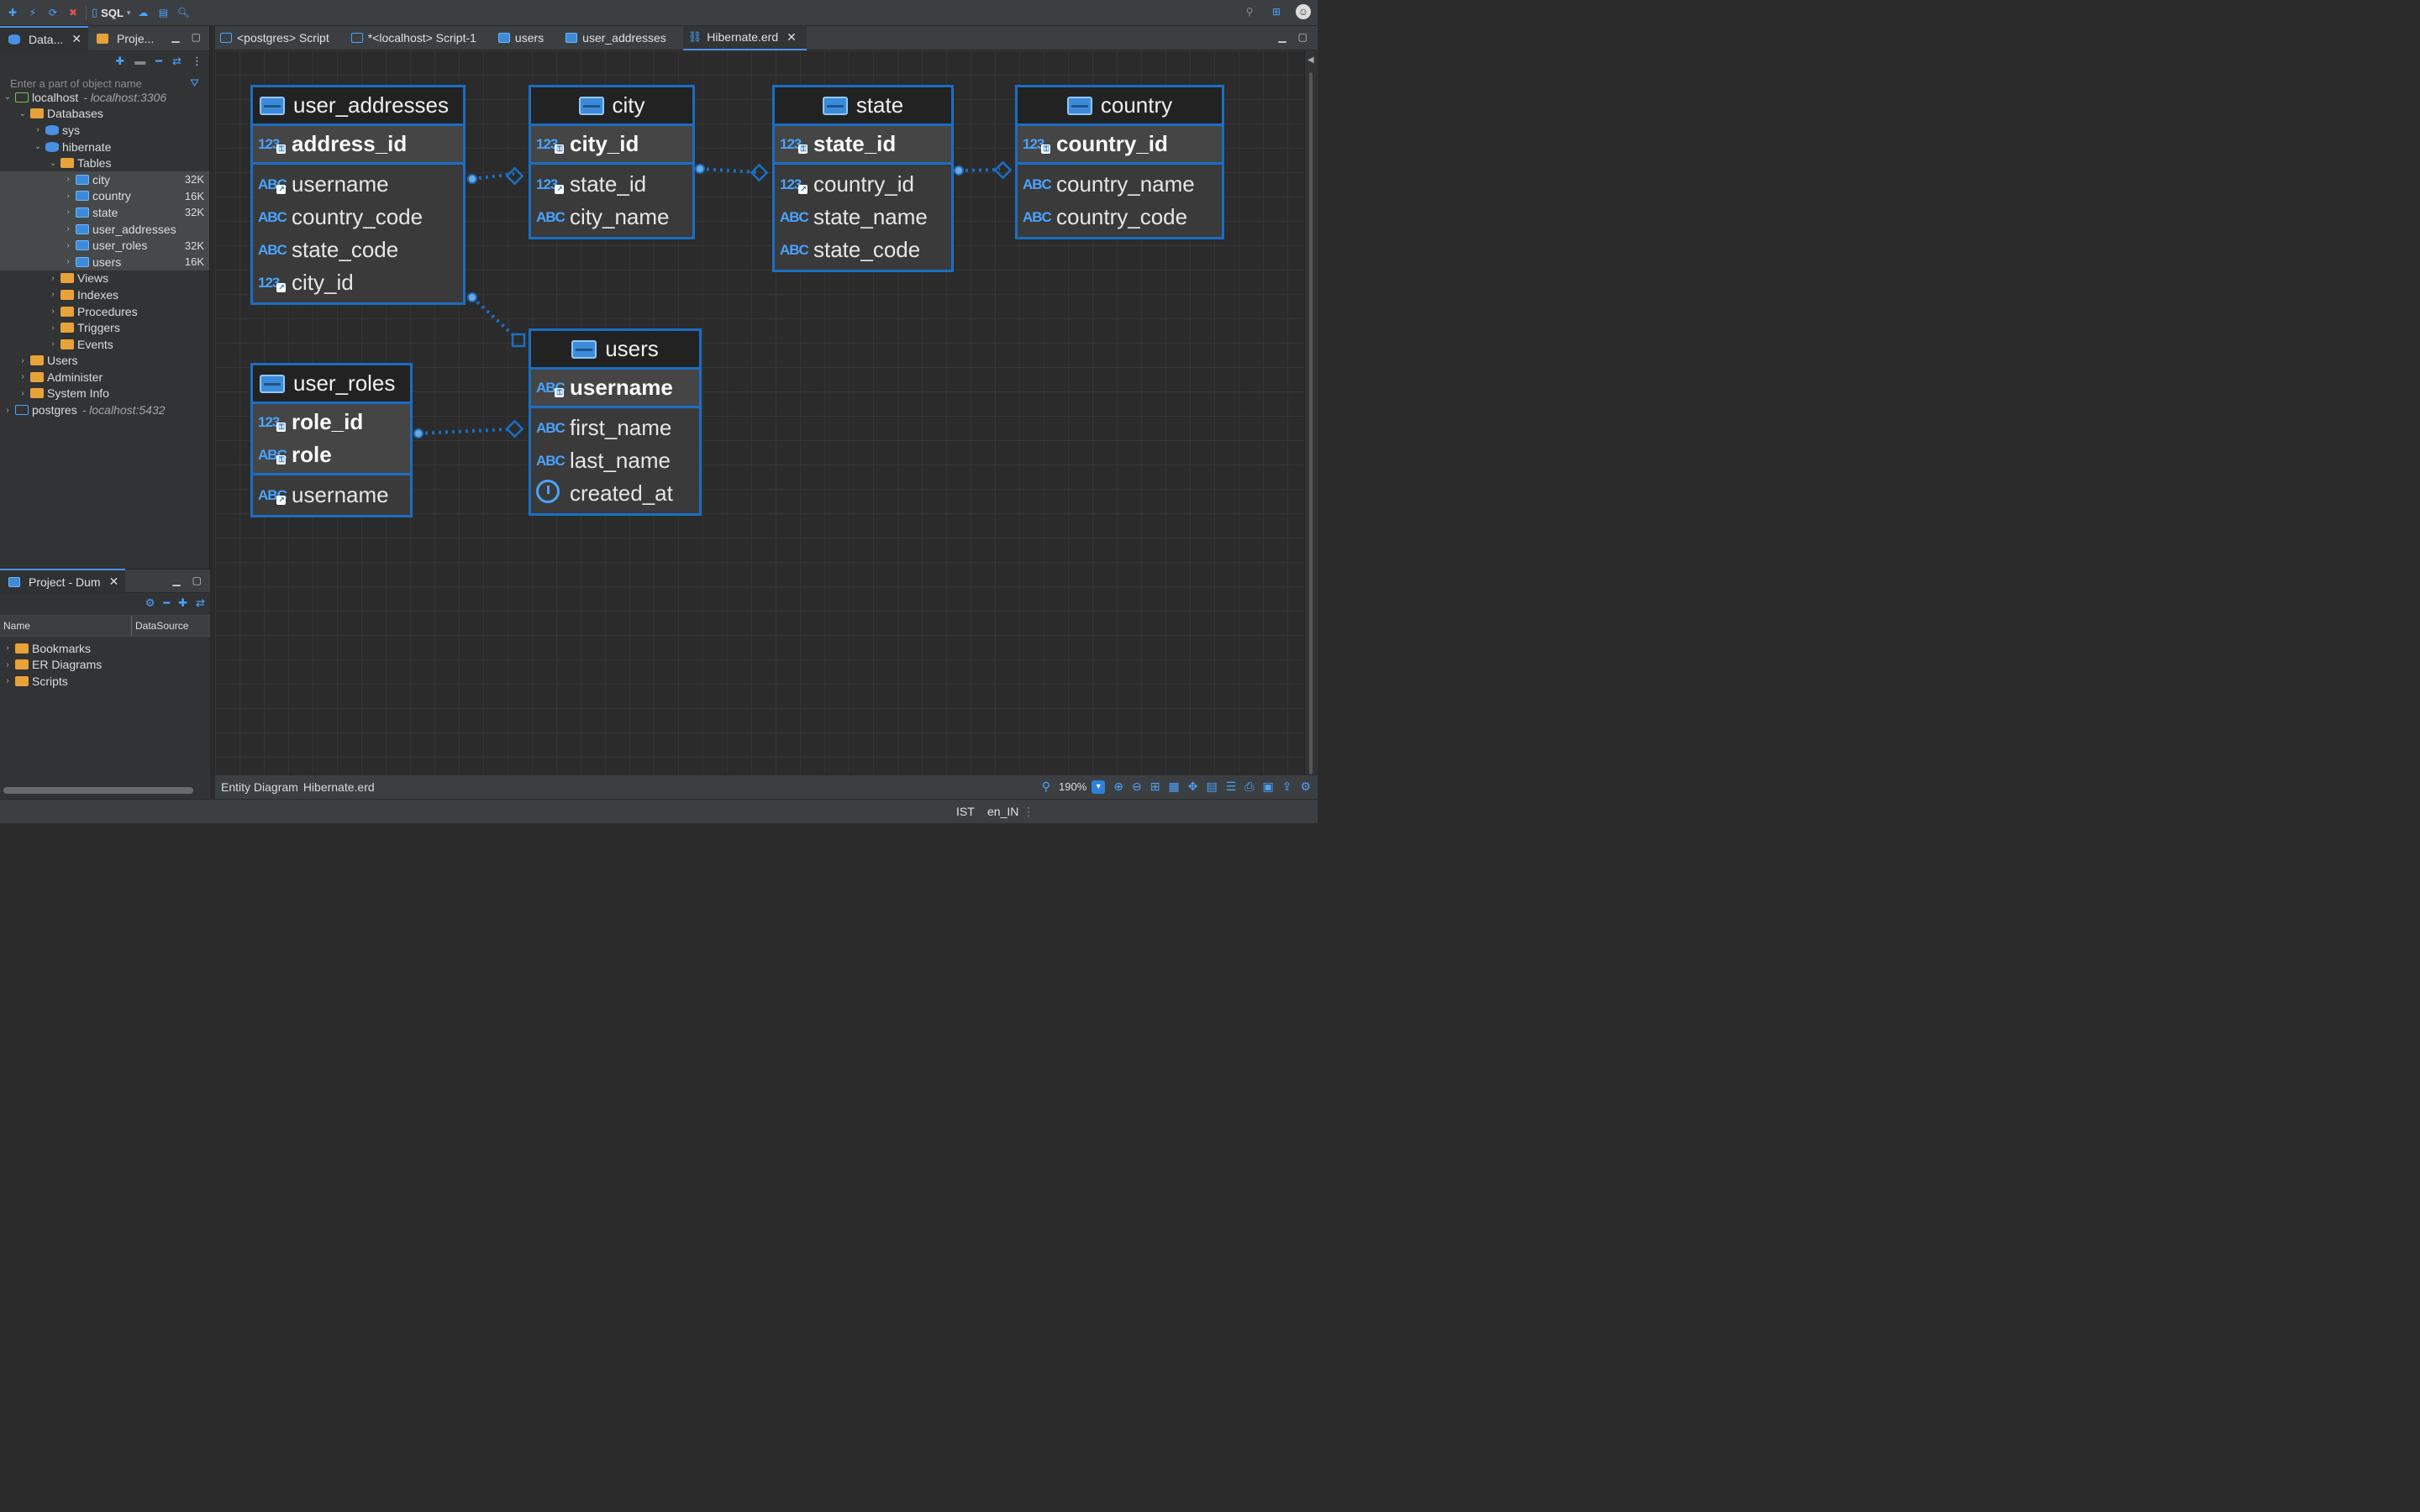 The height and width of the screenshot is (1512, 2420). I want to click on print-icon: ⎙, so click(1249, 787).